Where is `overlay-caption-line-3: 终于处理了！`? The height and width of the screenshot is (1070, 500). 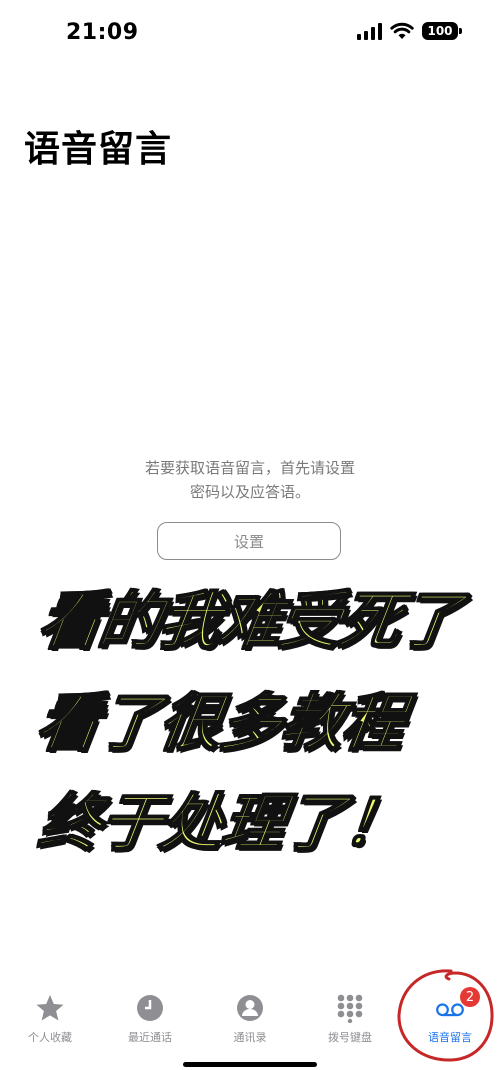 overlay-caption-line-3: 终于处理了！ is located at coordinates (222, 822).